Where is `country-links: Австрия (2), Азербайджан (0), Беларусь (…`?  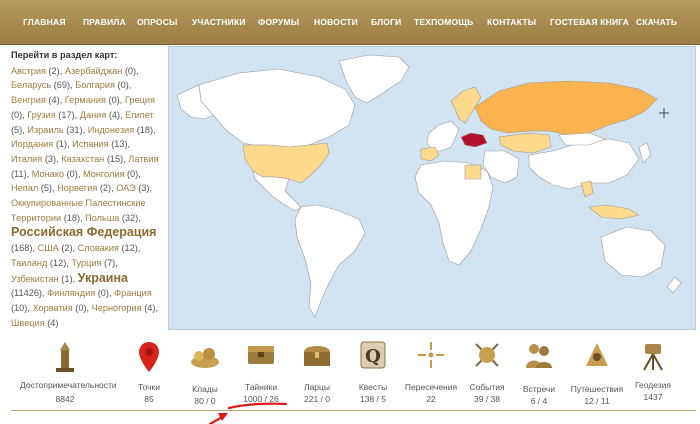
country-links: Австрия (2), Азербайджан (0), Беларусь (… is located at coordinates (85, 196).